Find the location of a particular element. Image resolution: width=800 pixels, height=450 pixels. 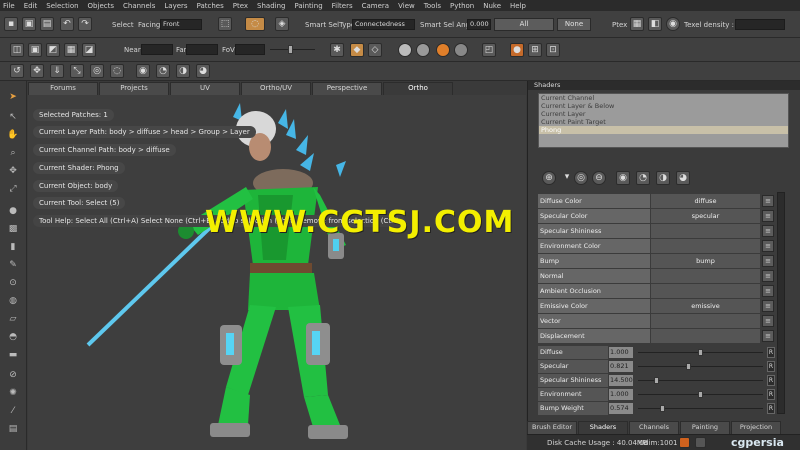

select-all-button: All is located at coordinates (524, 24).